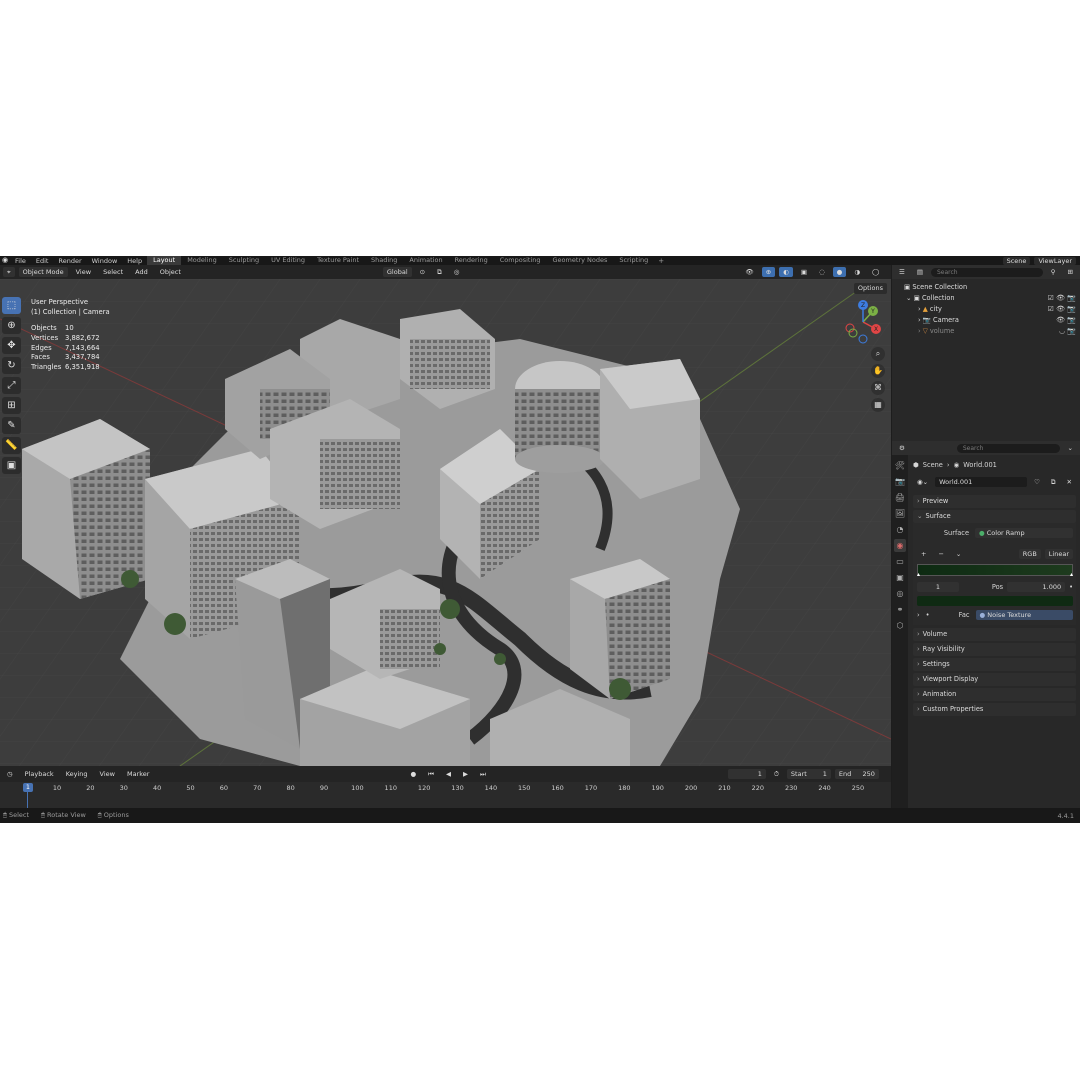 The height and width of the screenshot is (1080, 1080). Describe the element at coordinates (425, 260) in the screenshot. I see `tab-animation: Animation` at that location.